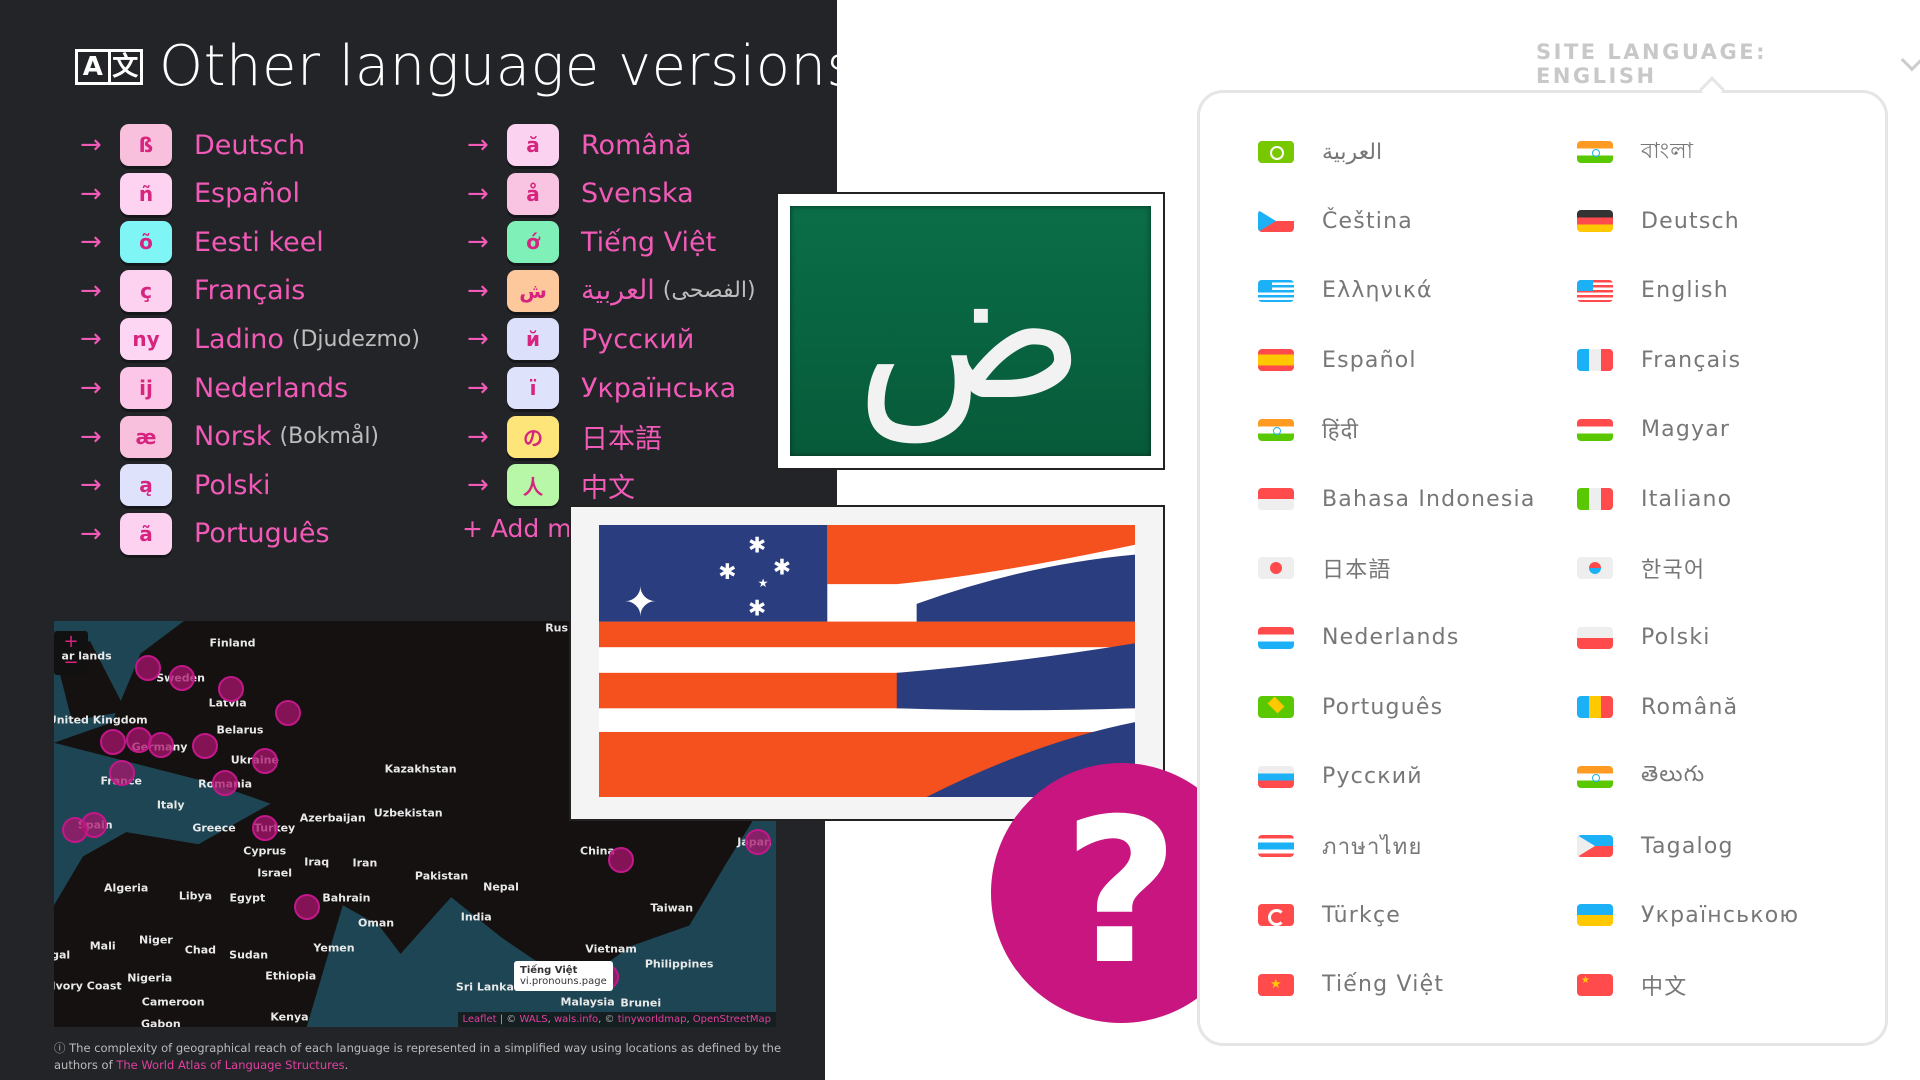 This screenshot has height=1080, width=1920. I want to click on site-language-option: Čeština, so click(1335, 221).